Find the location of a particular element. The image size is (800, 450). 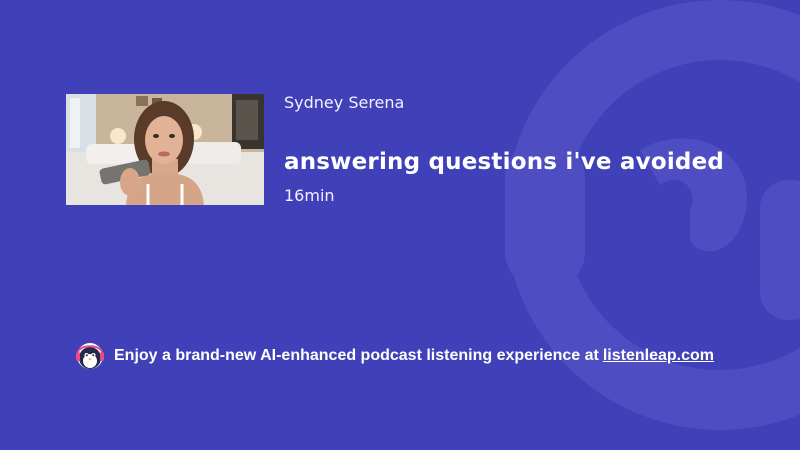

listenleap-link: listenleap.com is located at coordinates (658, 356).